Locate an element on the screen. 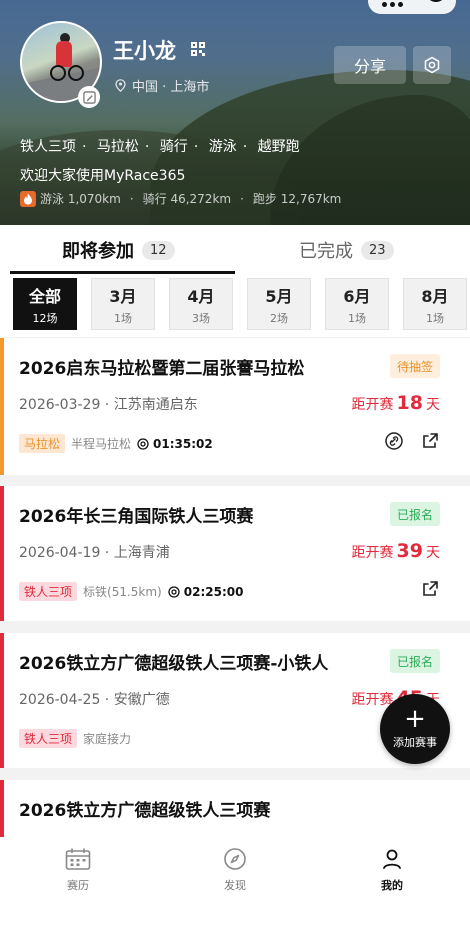  tab-completed: 已完成 23 is located at coordinates (346, 250).